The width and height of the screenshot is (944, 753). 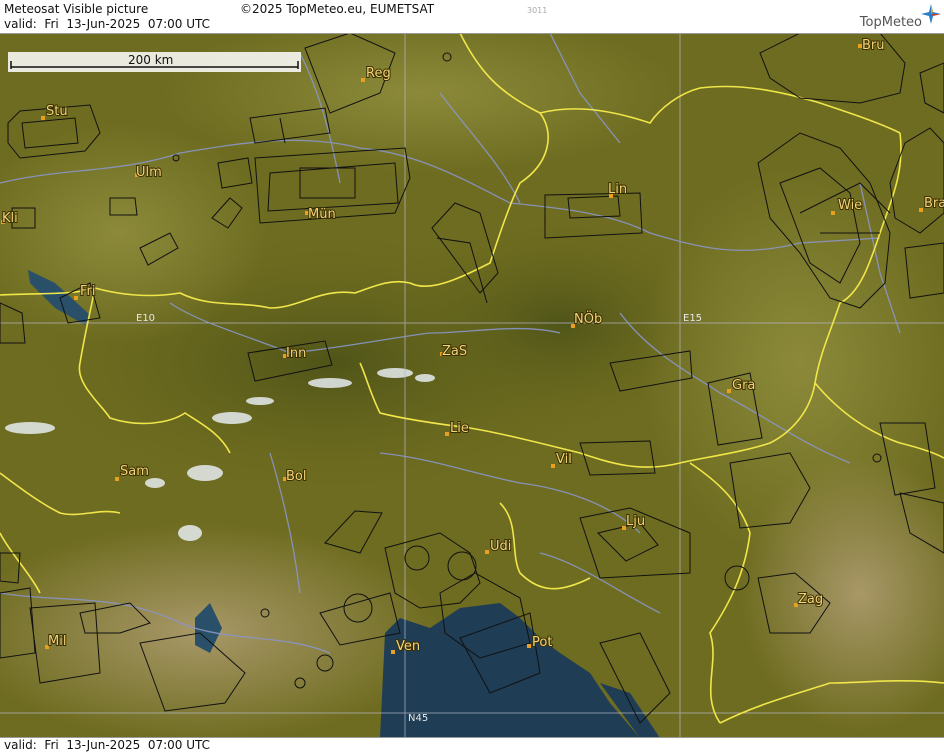 I want to click on grid-label-e10: E10, so click(x=145, y=318).